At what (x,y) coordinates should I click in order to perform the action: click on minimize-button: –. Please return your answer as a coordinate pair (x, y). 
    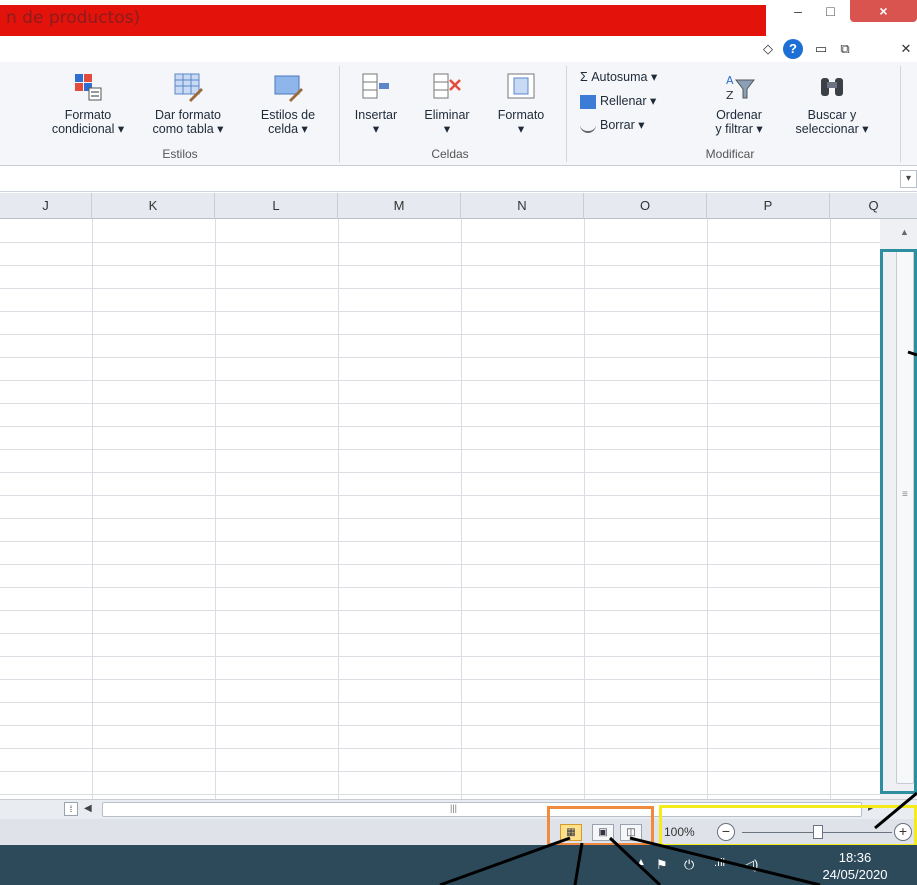
    Looking at the image, I should click on (798, 11).